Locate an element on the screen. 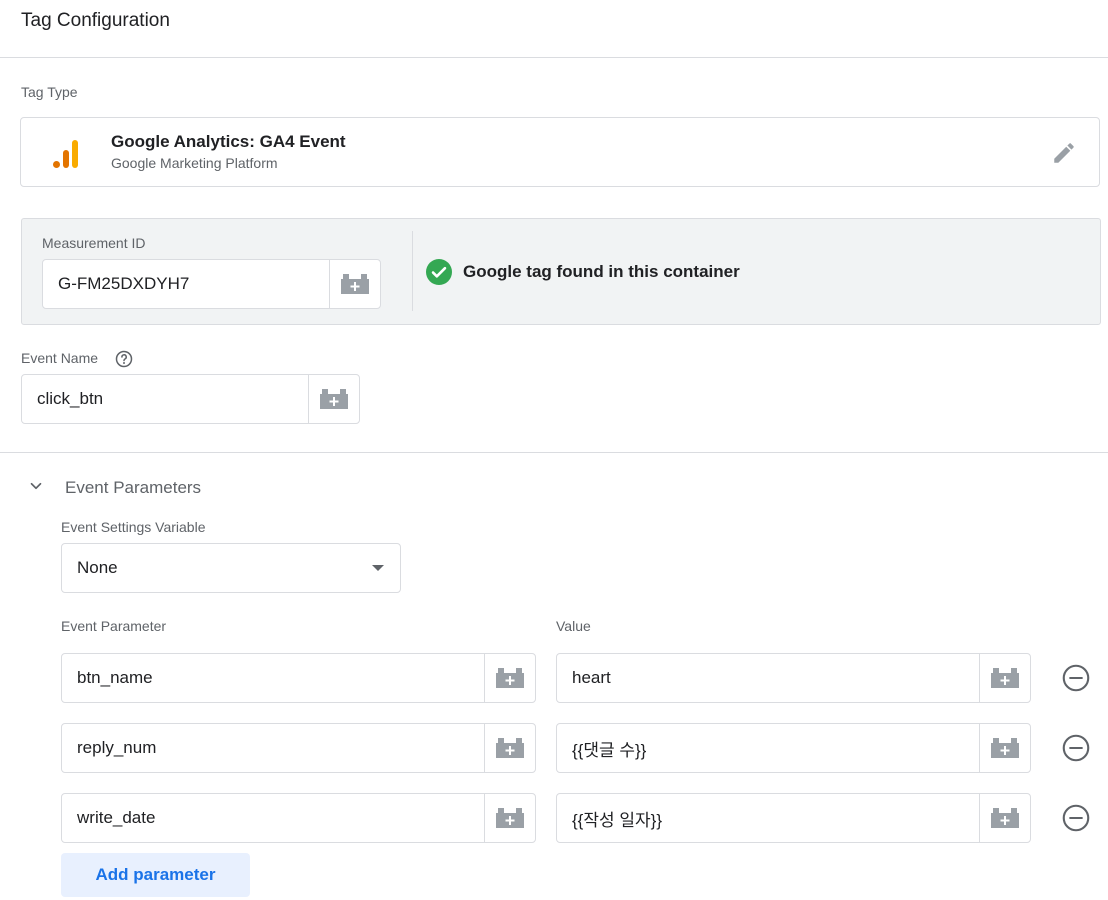  event-parameter-field: write_date is located at coordinates (298, 818).